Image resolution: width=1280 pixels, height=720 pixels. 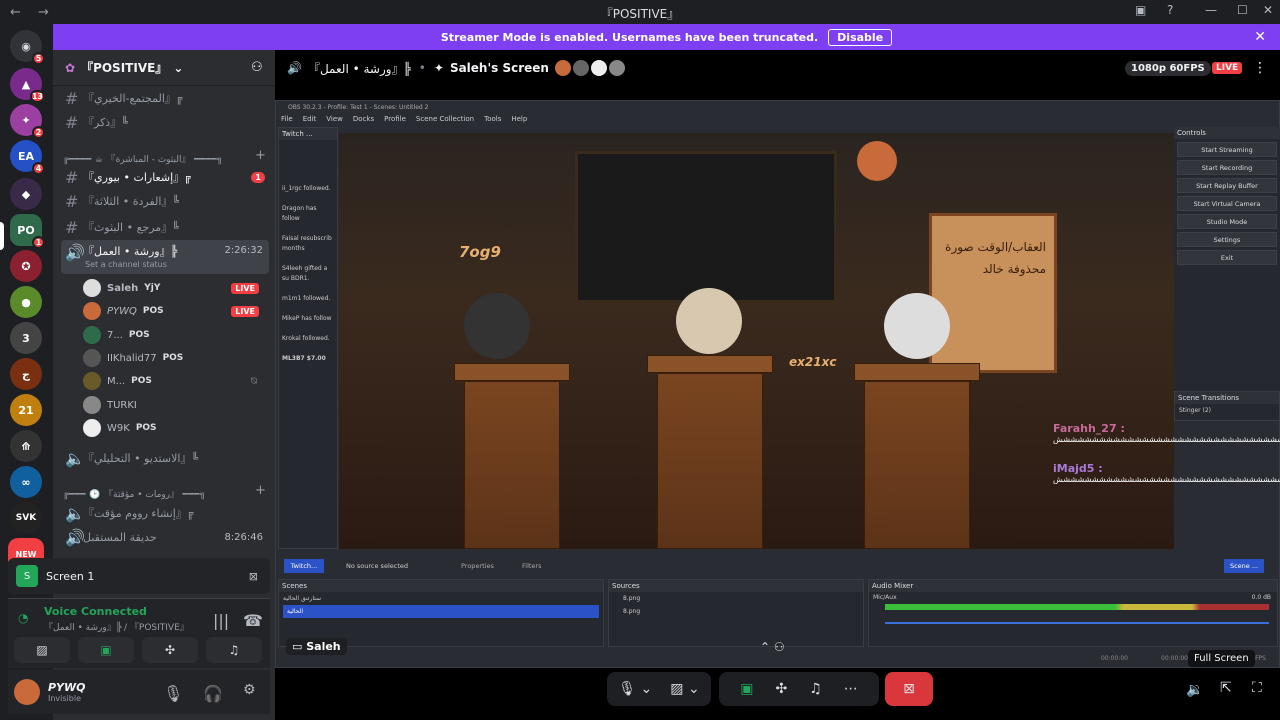 What do you see at coordinates (27, 85) in the screenshot?
I see `server-icon: ▲ 13` at bounding box center [27, 85].